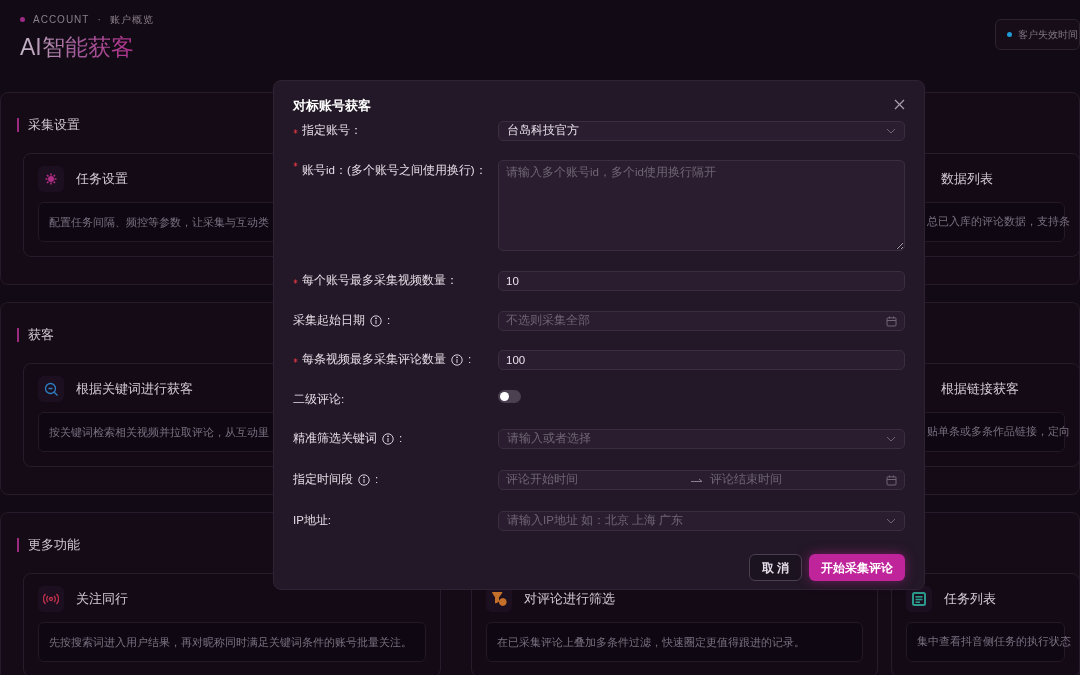  What do you see at coordinates (970, 599) in the screenshot?
I see `card-title: 任务列表` at bounding box center [970, 599].